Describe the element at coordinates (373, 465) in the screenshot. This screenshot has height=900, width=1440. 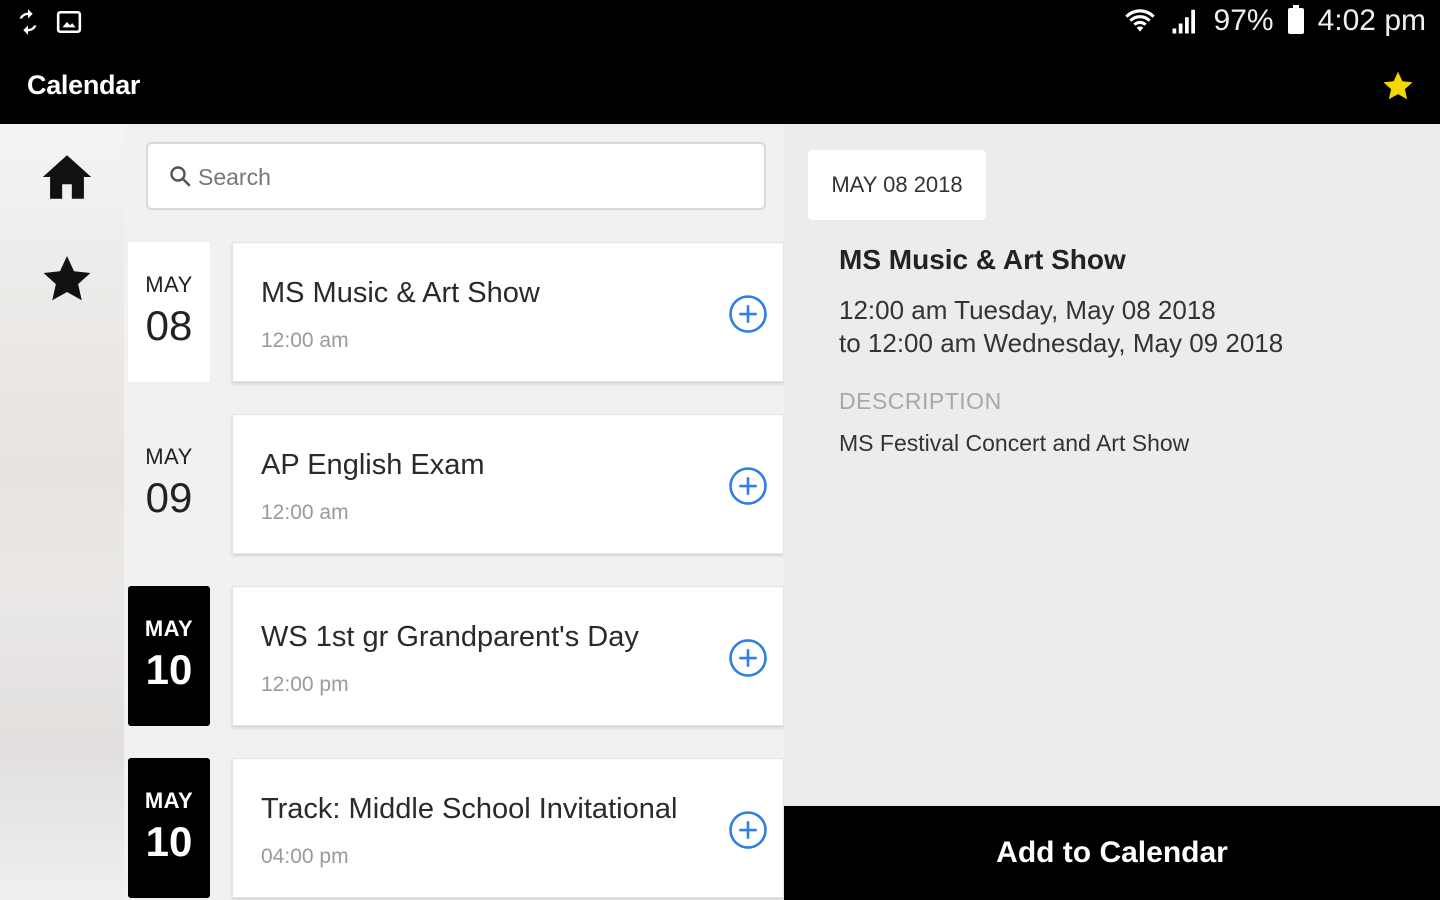
I see `event-title: AP English Exam` at that location.